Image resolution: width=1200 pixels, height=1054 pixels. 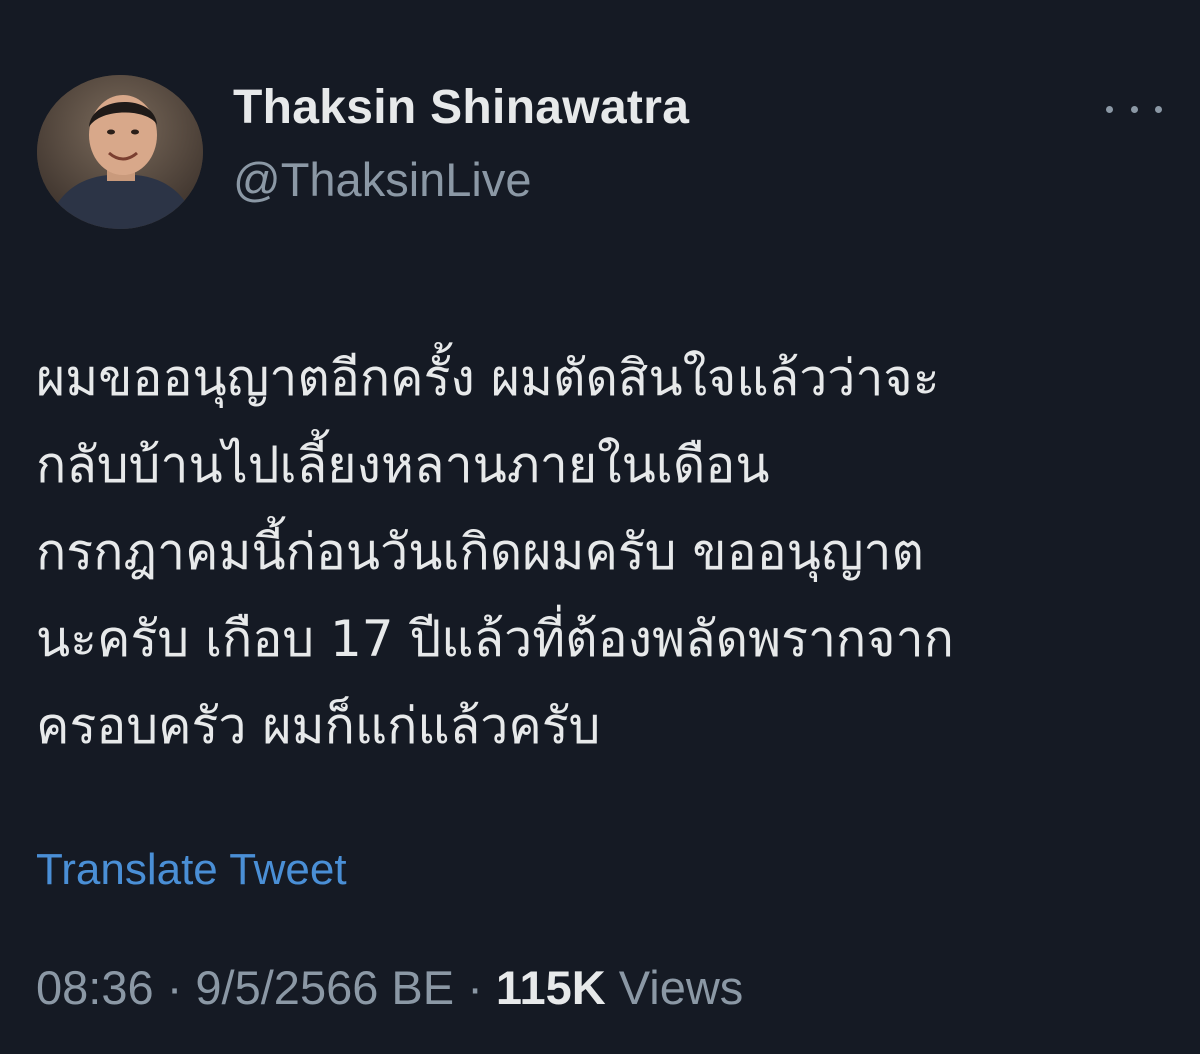 What do you see at coordinates (681, 987) in the screenshot?
I see `views-label: Views` at bounding box center [681, 987].